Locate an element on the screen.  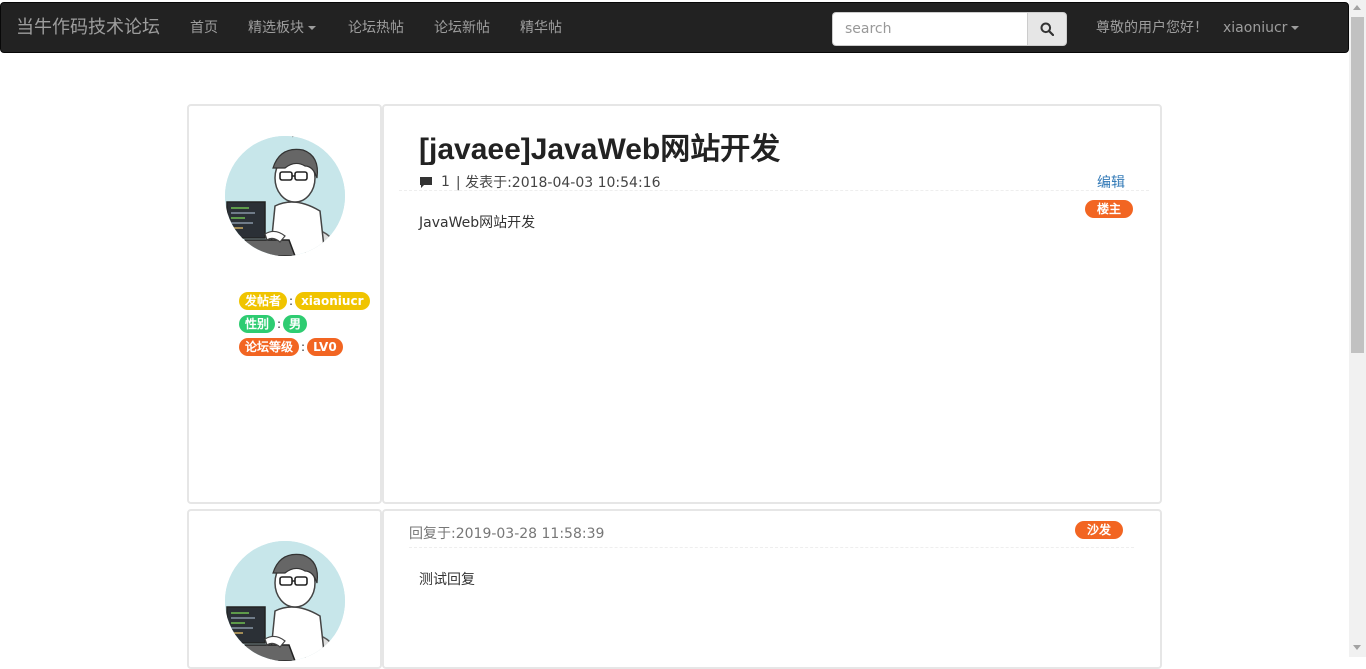
poster-row: 发帖者: xiaoniucr is located at coordinates (304, 301).